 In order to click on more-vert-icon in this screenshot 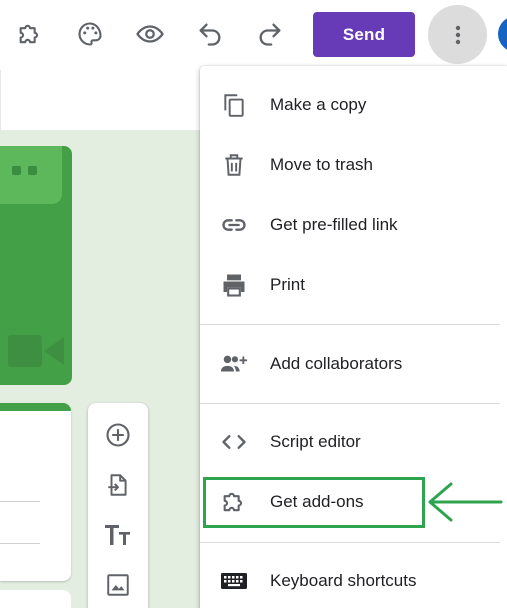, I will do `click(457, 34)`.